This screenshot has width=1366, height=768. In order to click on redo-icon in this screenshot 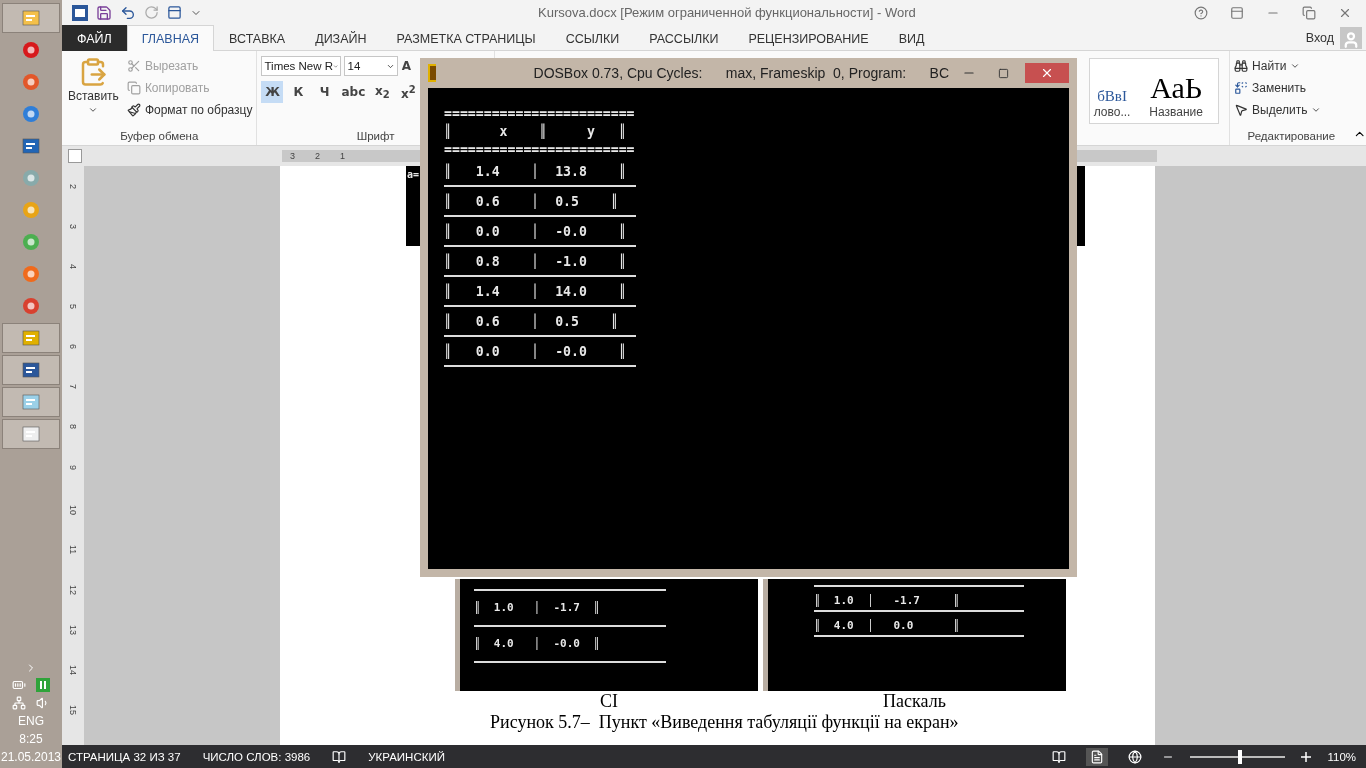, I will do `click(151, 12)`.